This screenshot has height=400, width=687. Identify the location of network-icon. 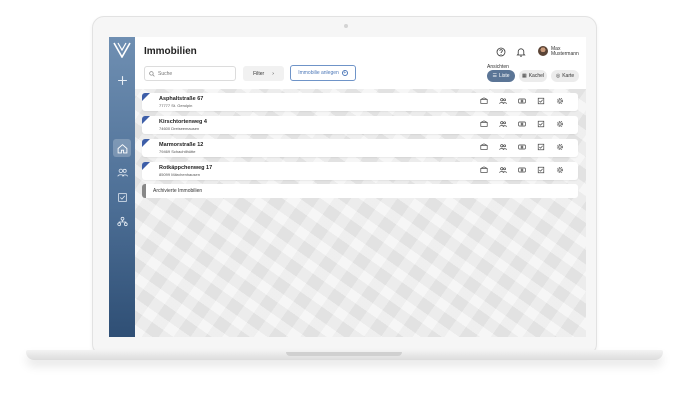
(122, 221).